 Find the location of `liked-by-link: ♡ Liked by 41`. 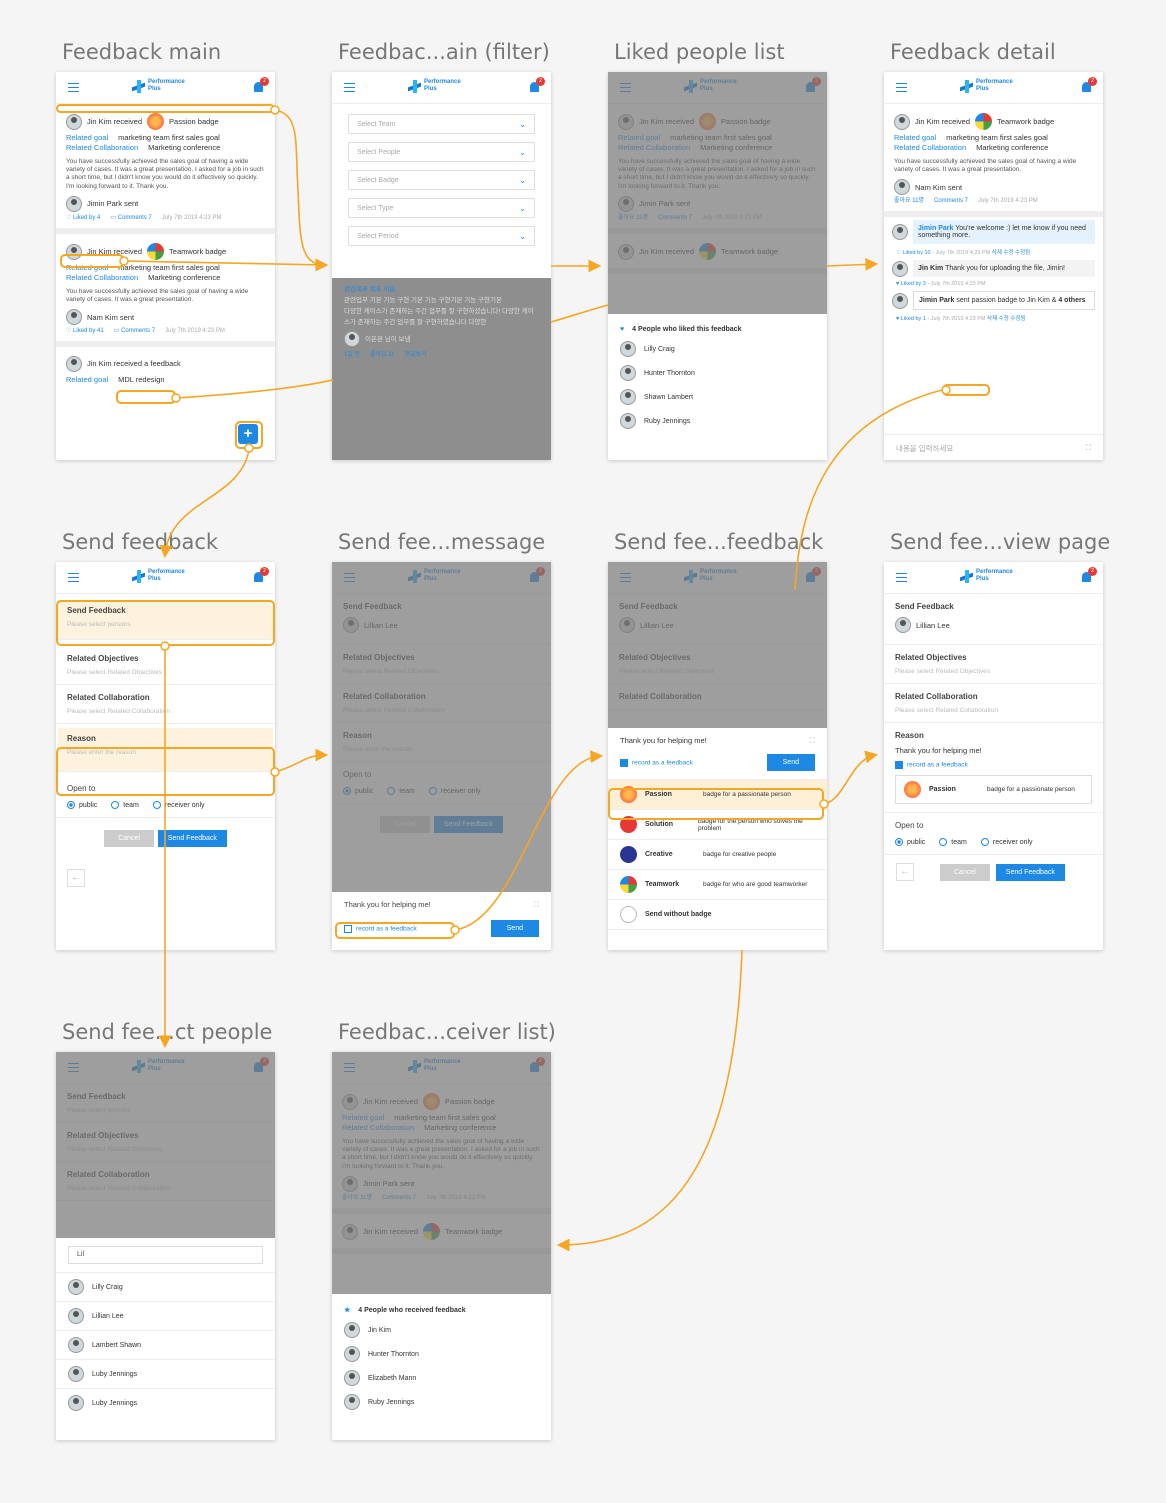

liked-by-link: ♡ Liked by 41 is located at coordinates (85, 332).